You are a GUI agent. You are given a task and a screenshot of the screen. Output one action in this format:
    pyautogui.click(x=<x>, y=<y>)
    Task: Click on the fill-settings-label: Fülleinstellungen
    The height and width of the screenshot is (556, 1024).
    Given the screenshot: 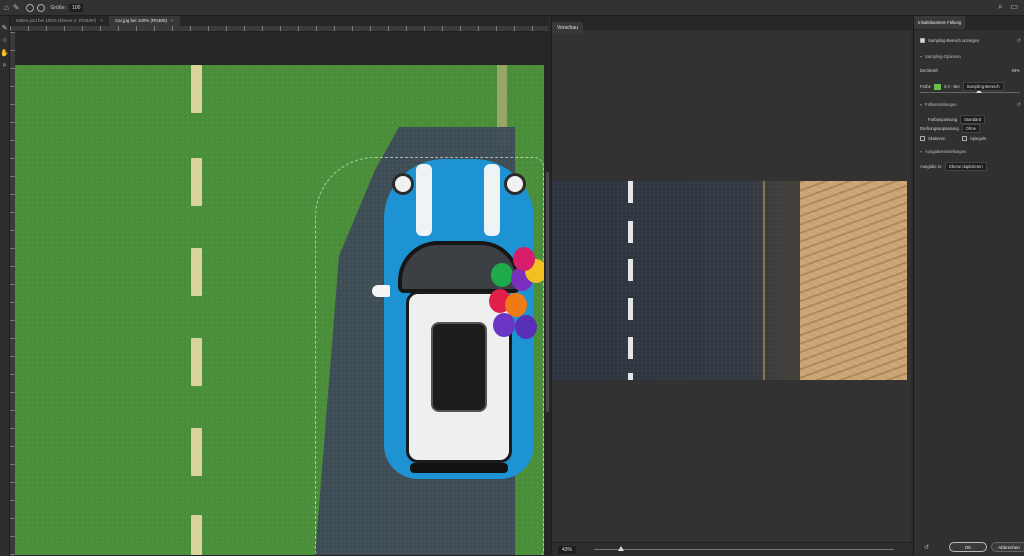 What is the action you would take?
    pyautogui.click(x=941, y=104)
    